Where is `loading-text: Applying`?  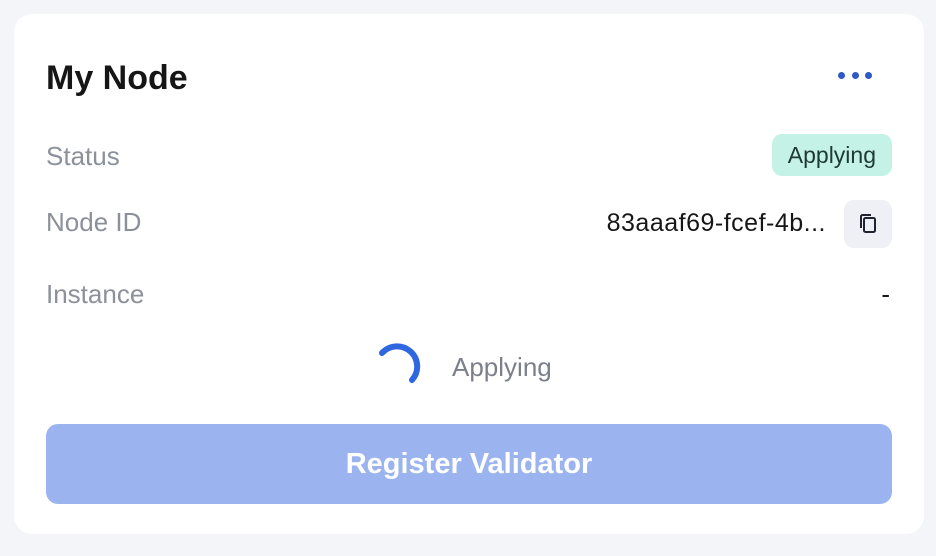
loading-text: Applying is located at coordinates (502, 366).